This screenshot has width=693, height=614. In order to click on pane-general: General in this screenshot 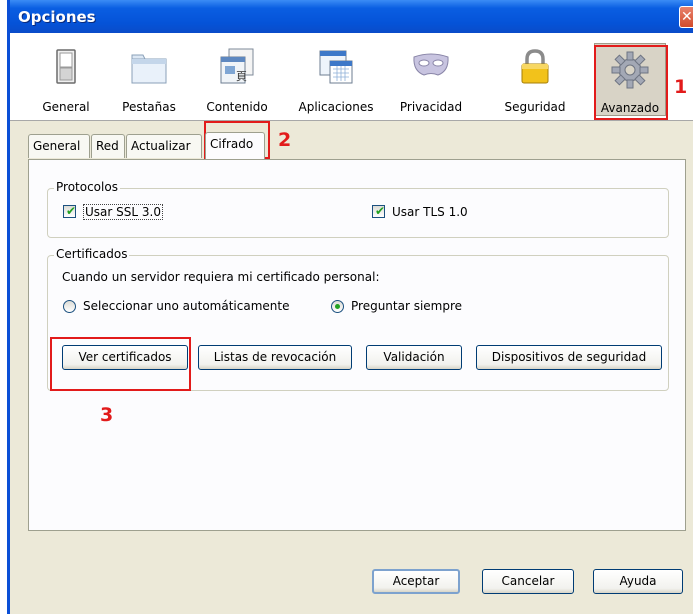, I will do `click(66, 78)`.